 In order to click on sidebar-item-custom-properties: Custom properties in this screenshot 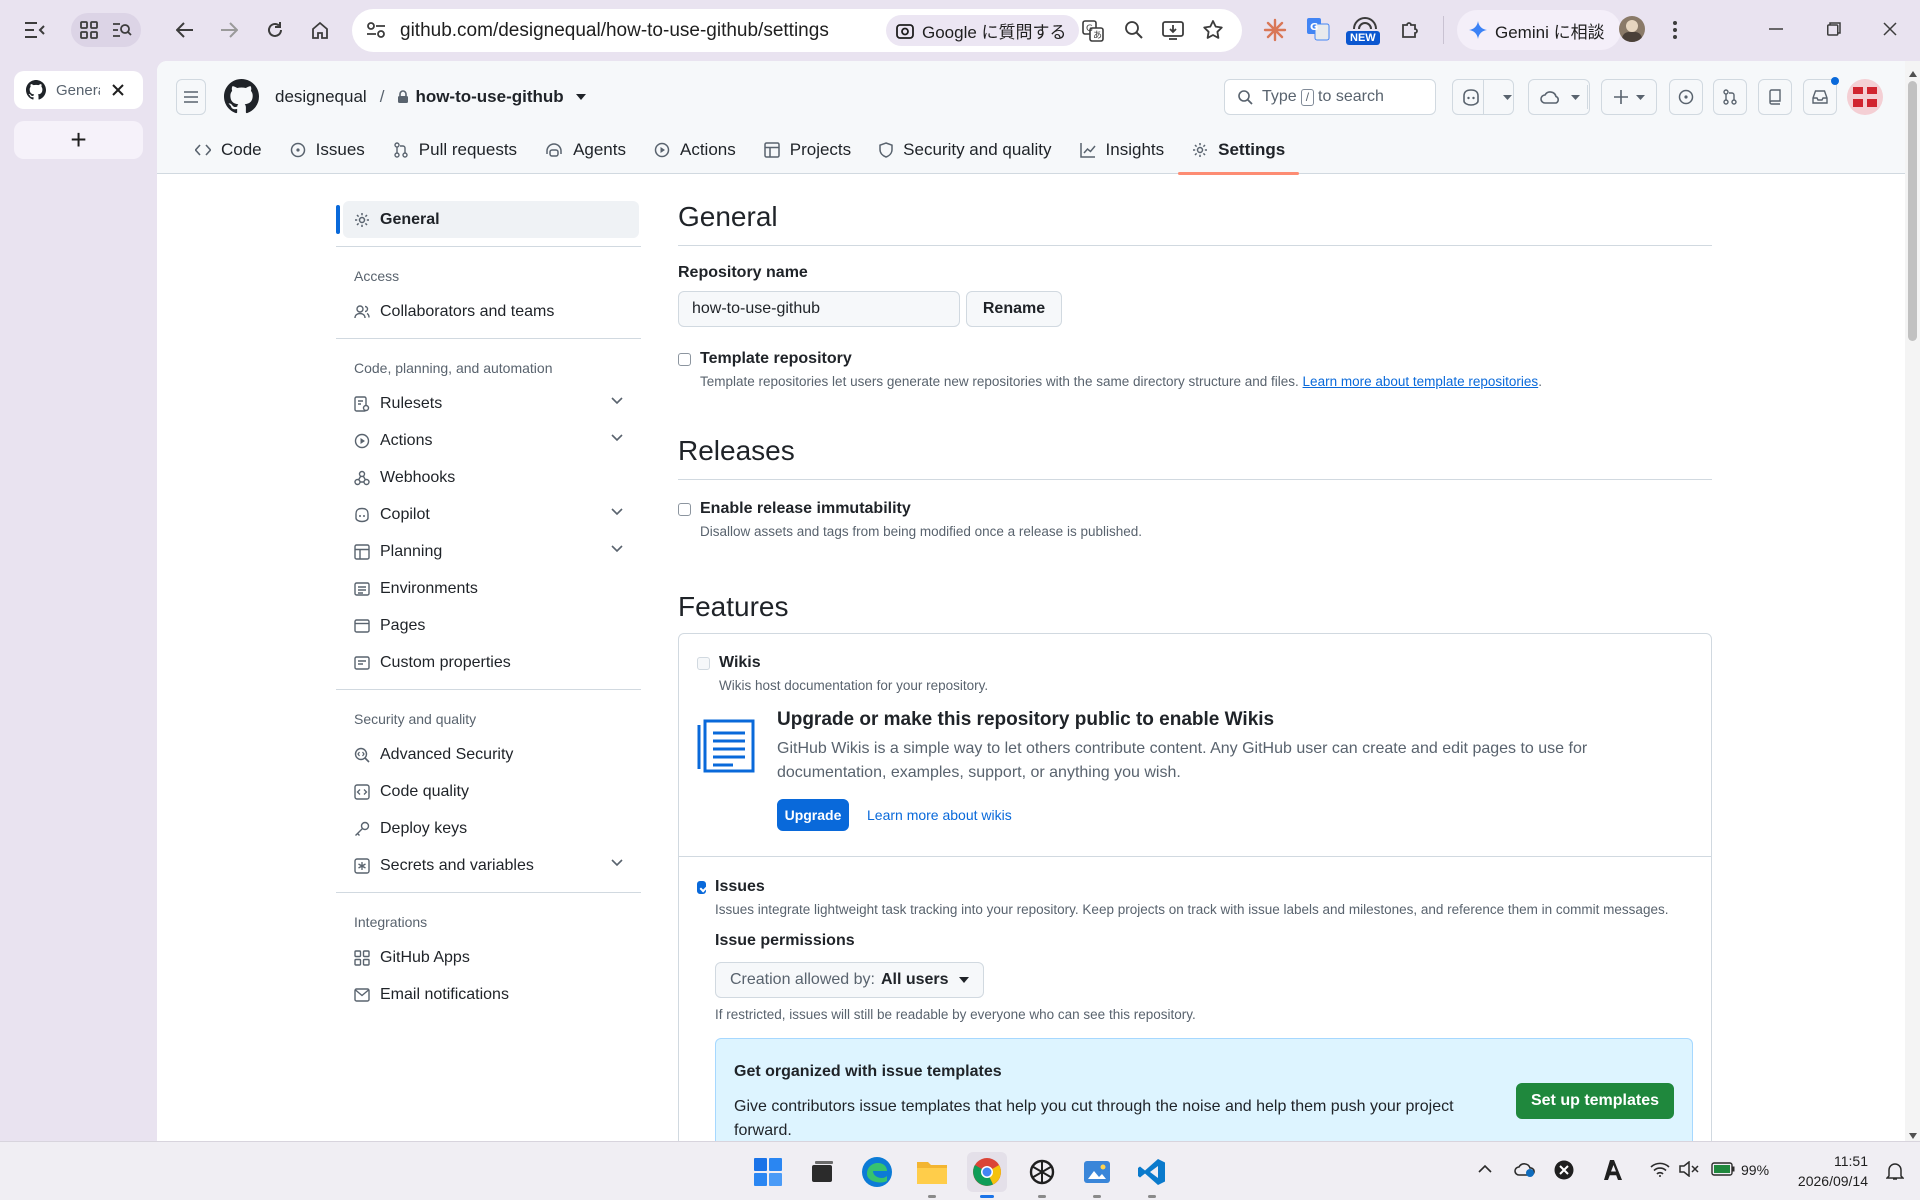, I will do `click(488, 662)`.